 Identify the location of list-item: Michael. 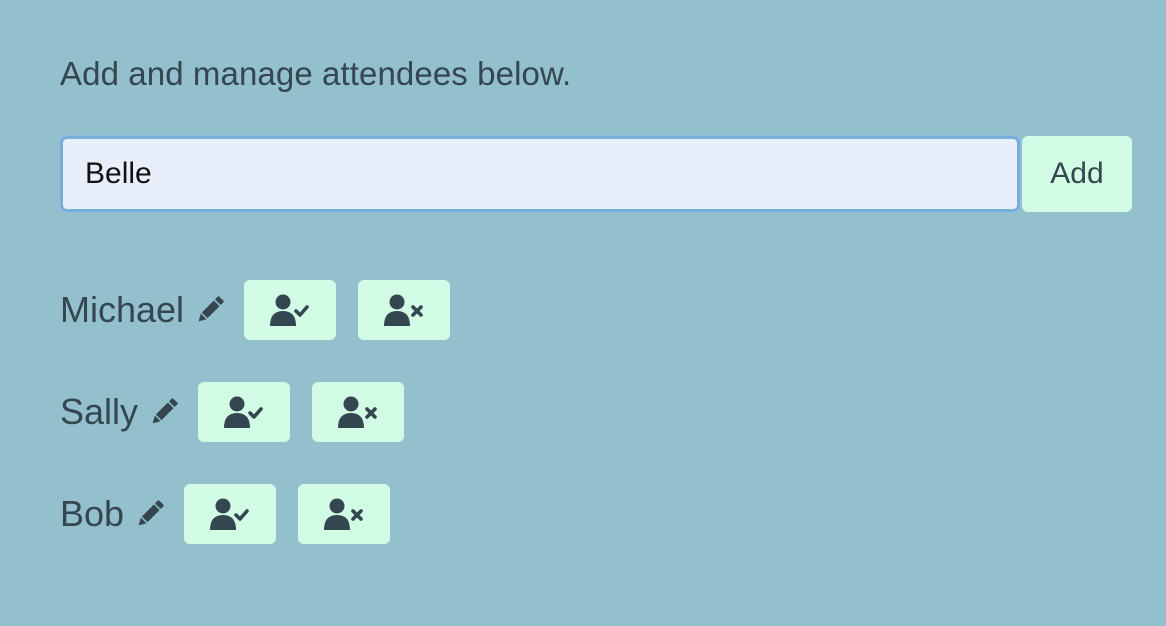
(255, 310).